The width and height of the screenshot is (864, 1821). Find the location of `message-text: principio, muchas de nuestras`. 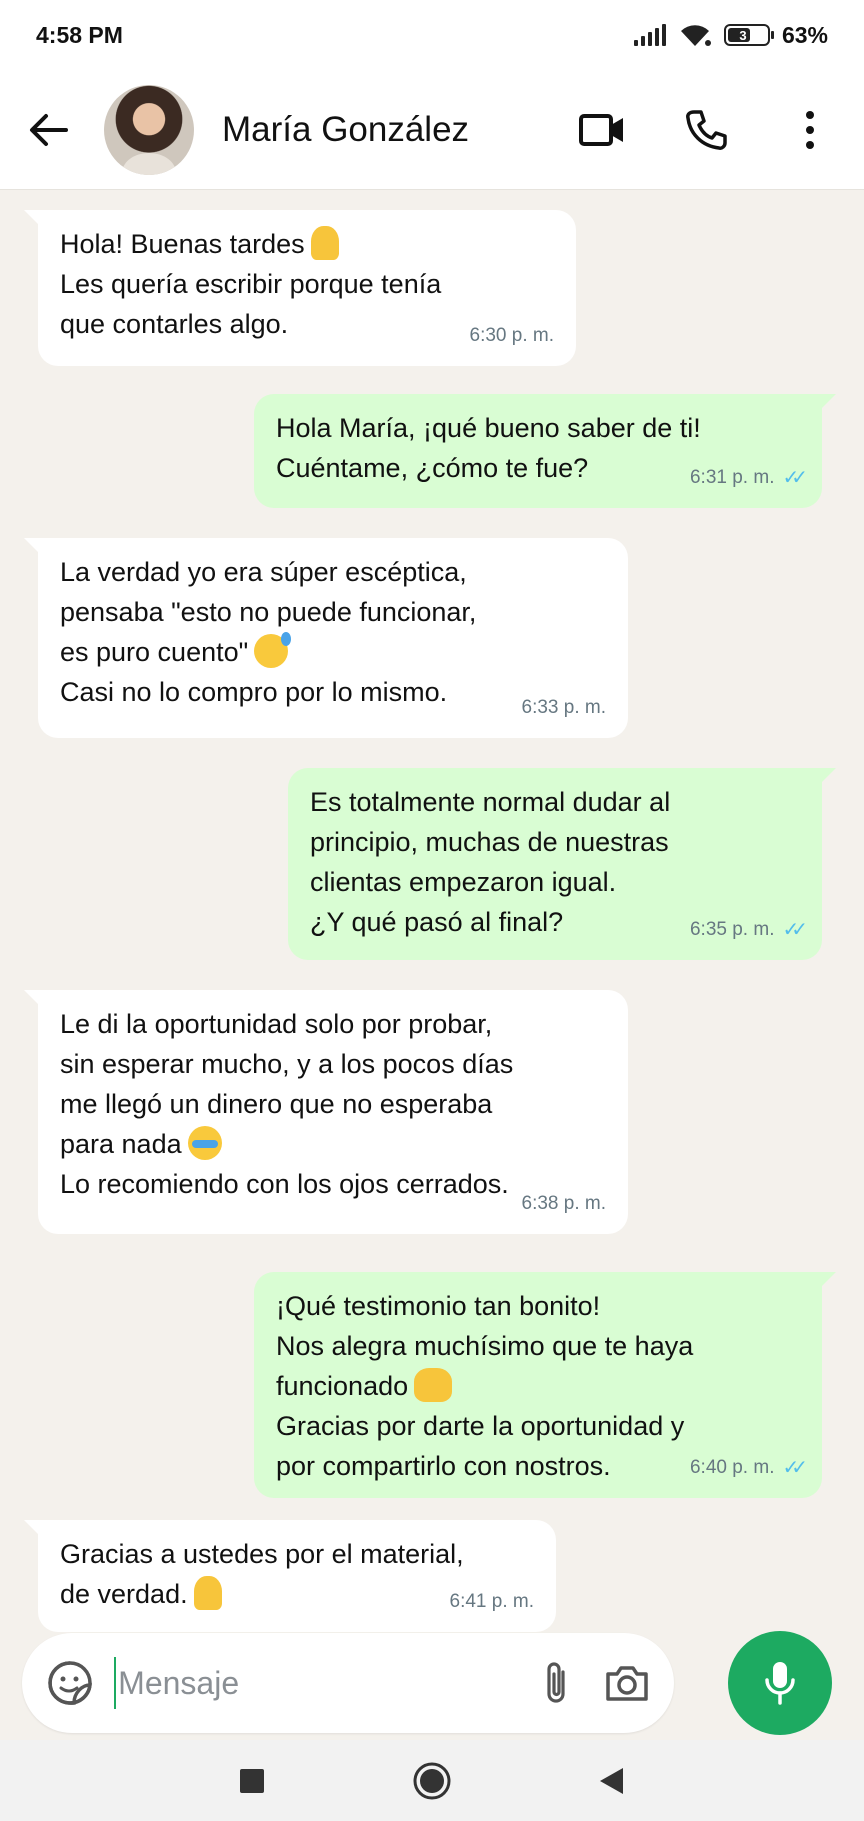

message-text: principio, muchas de nuestras is located at coordinates (489, 842).